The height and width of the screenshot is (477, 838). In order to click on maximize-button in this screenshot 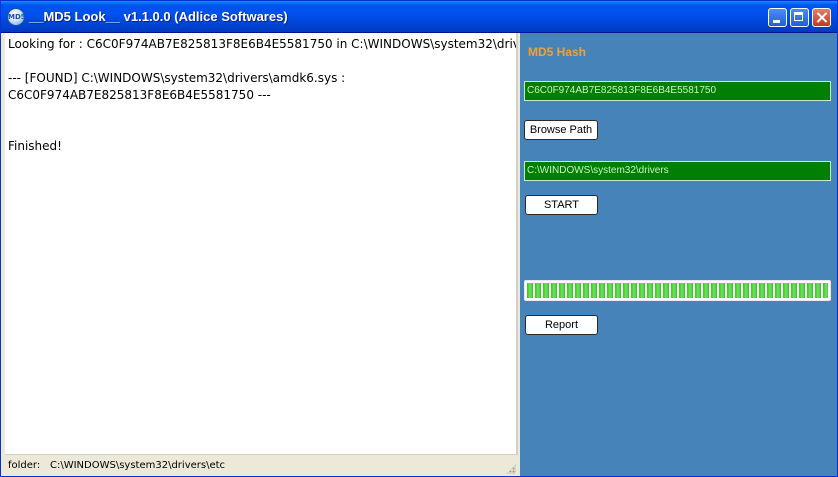, I will do `click(799, 17)`.